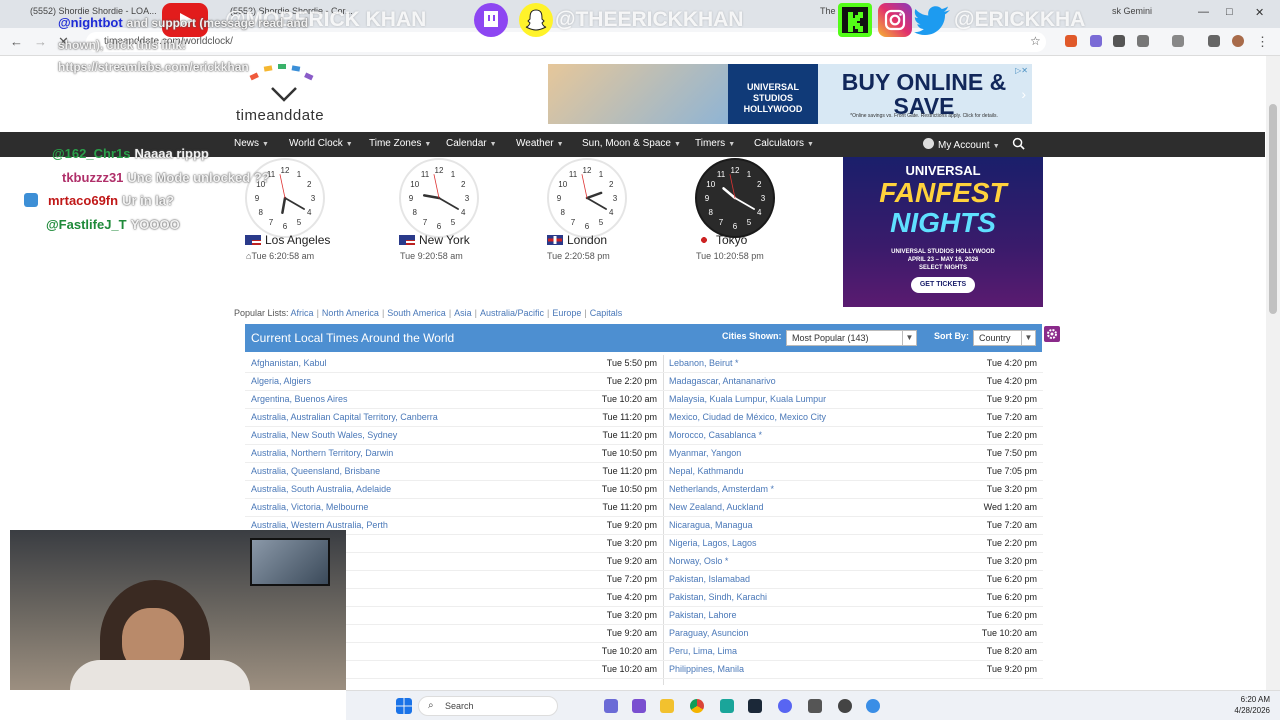 Image resolution: width=1280 pixels, height=720 pixels. Describe the element at coordinates (324, 435) in the screenshot. I see `city-link: Australia, New South Wales, Sydney` at that location.